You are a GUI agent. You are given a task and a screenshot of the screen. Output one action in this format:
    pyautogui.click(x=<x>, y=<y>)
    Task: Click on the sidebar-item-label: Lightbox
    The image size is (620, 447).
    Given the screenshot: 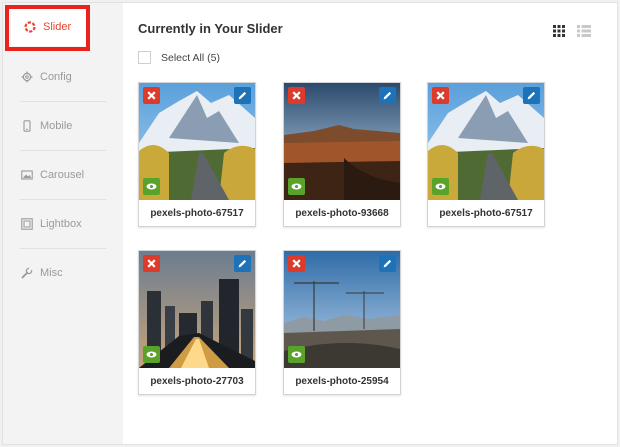 What is the action you would take?
    pyautogui.click(x=61, y=223)
    